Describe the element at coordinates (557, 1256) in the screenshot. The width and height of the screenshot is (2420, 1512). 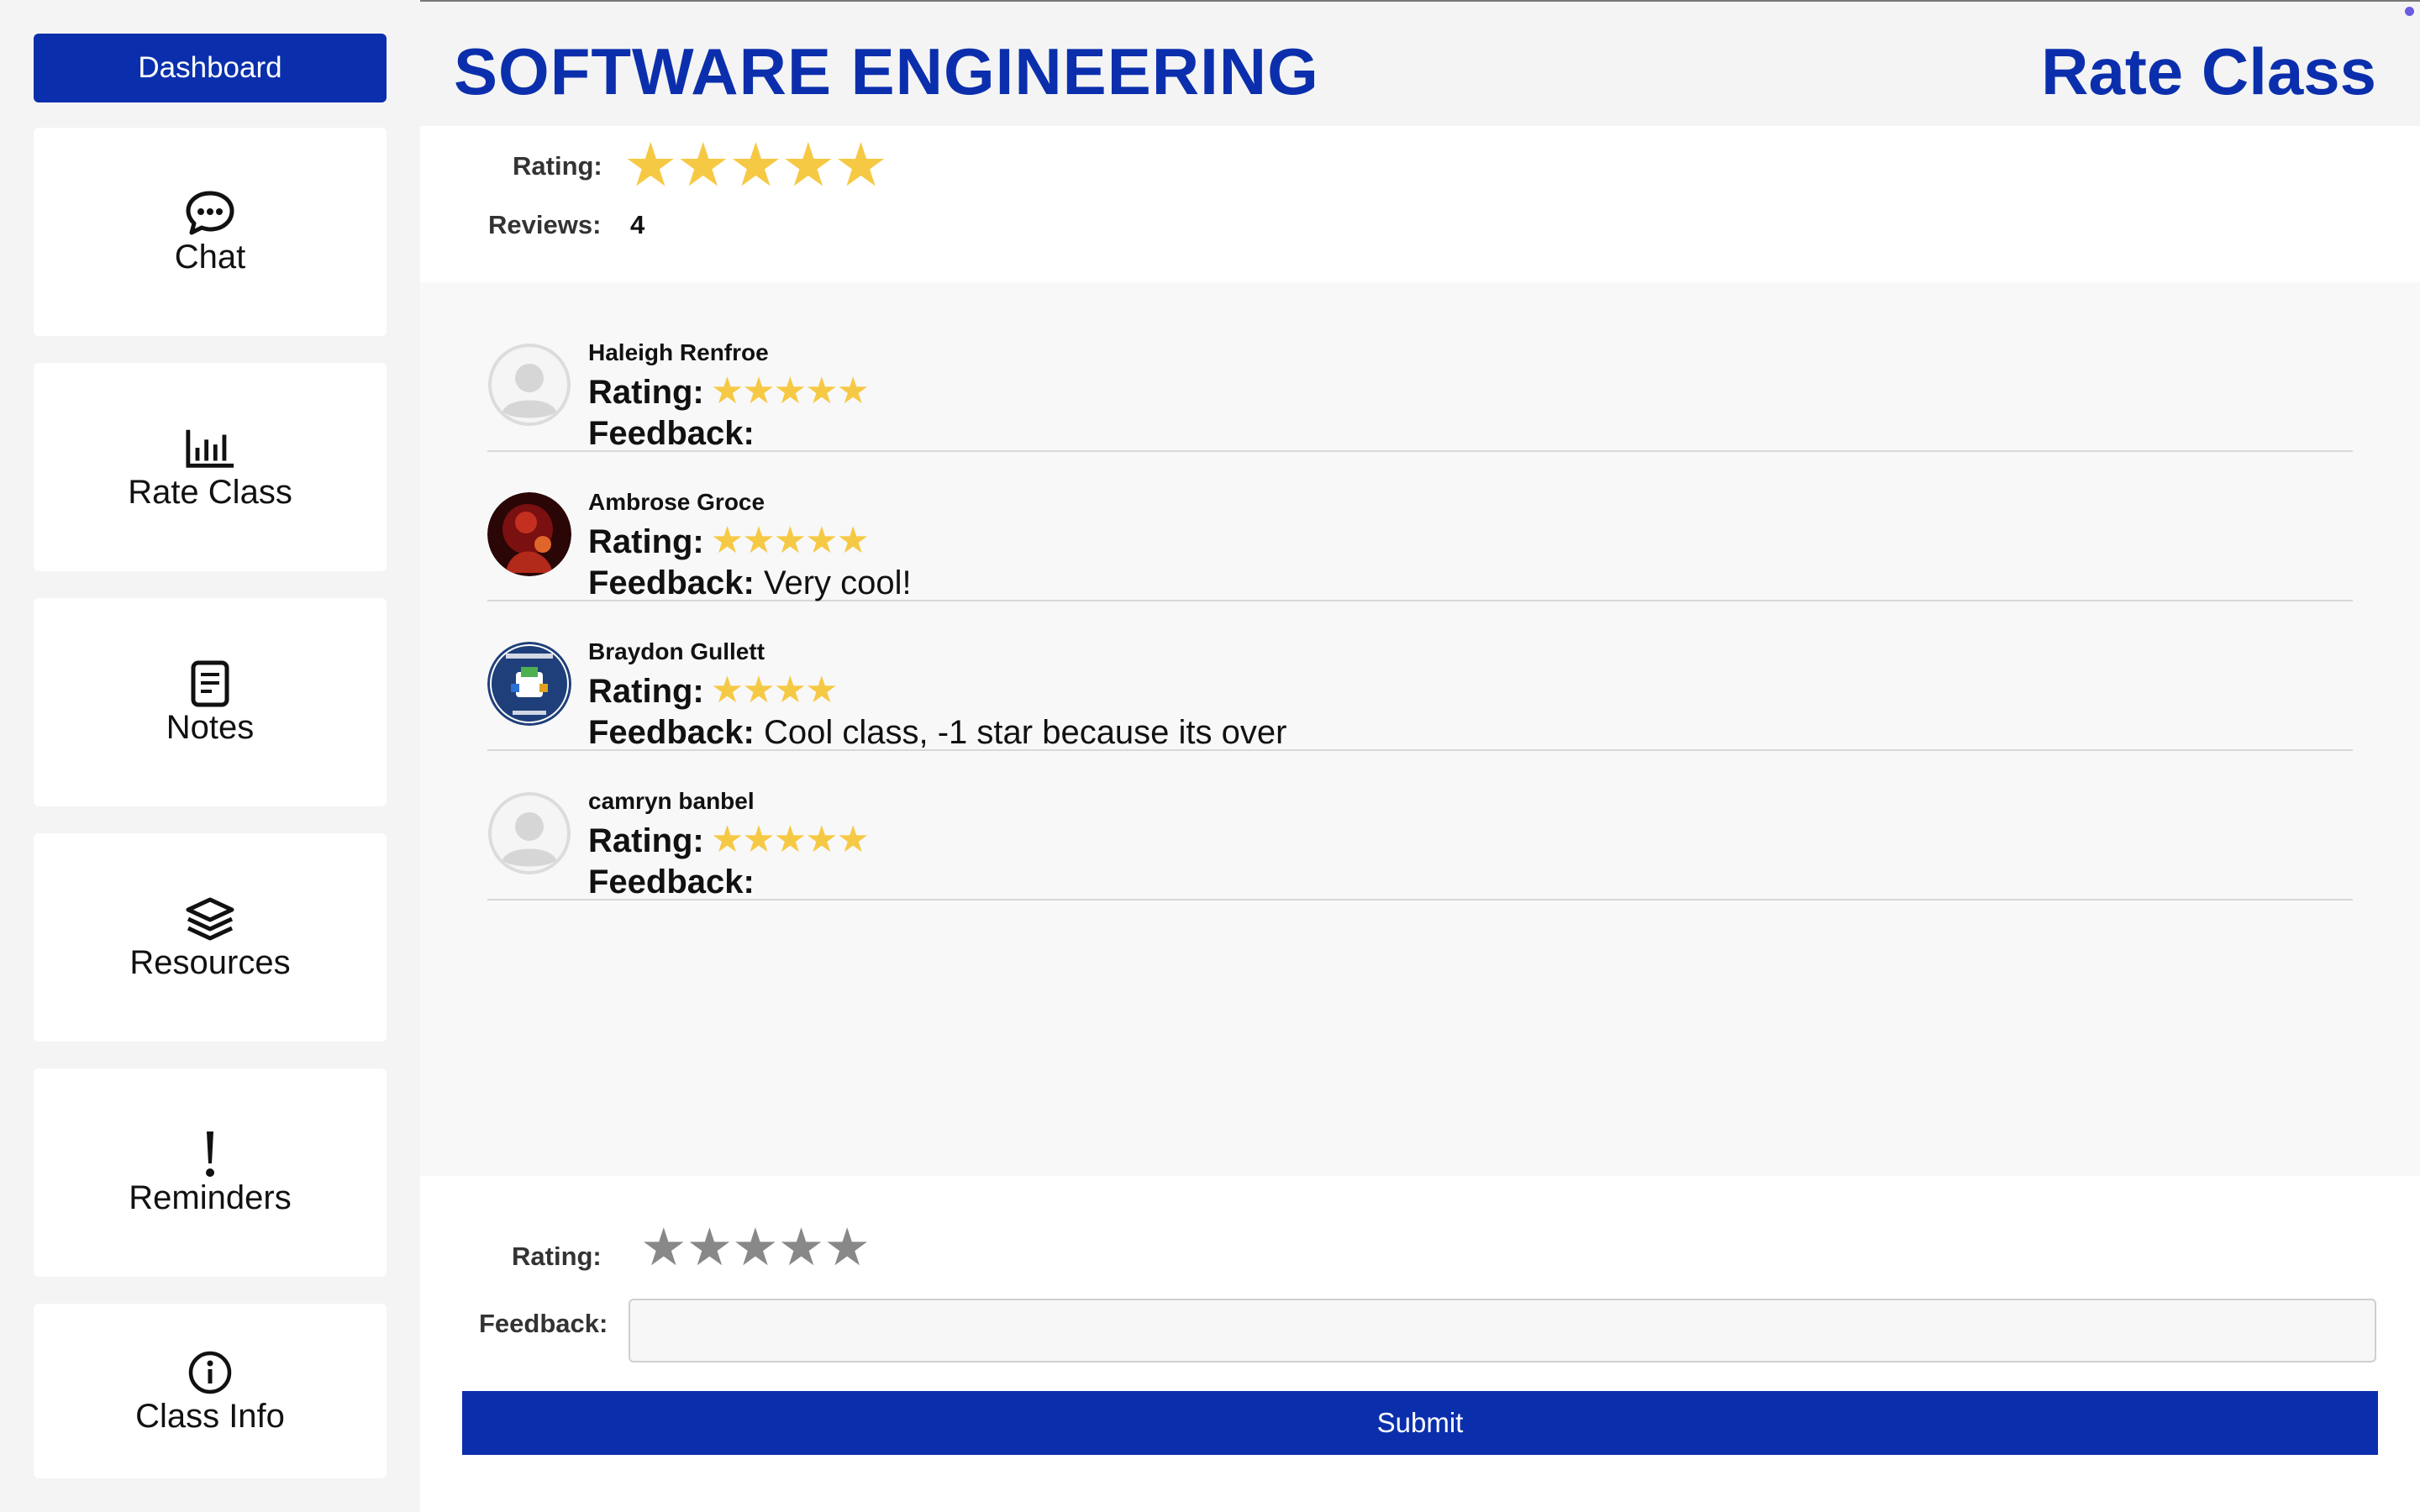
I see `form-rating-label: Rating:` at that location.